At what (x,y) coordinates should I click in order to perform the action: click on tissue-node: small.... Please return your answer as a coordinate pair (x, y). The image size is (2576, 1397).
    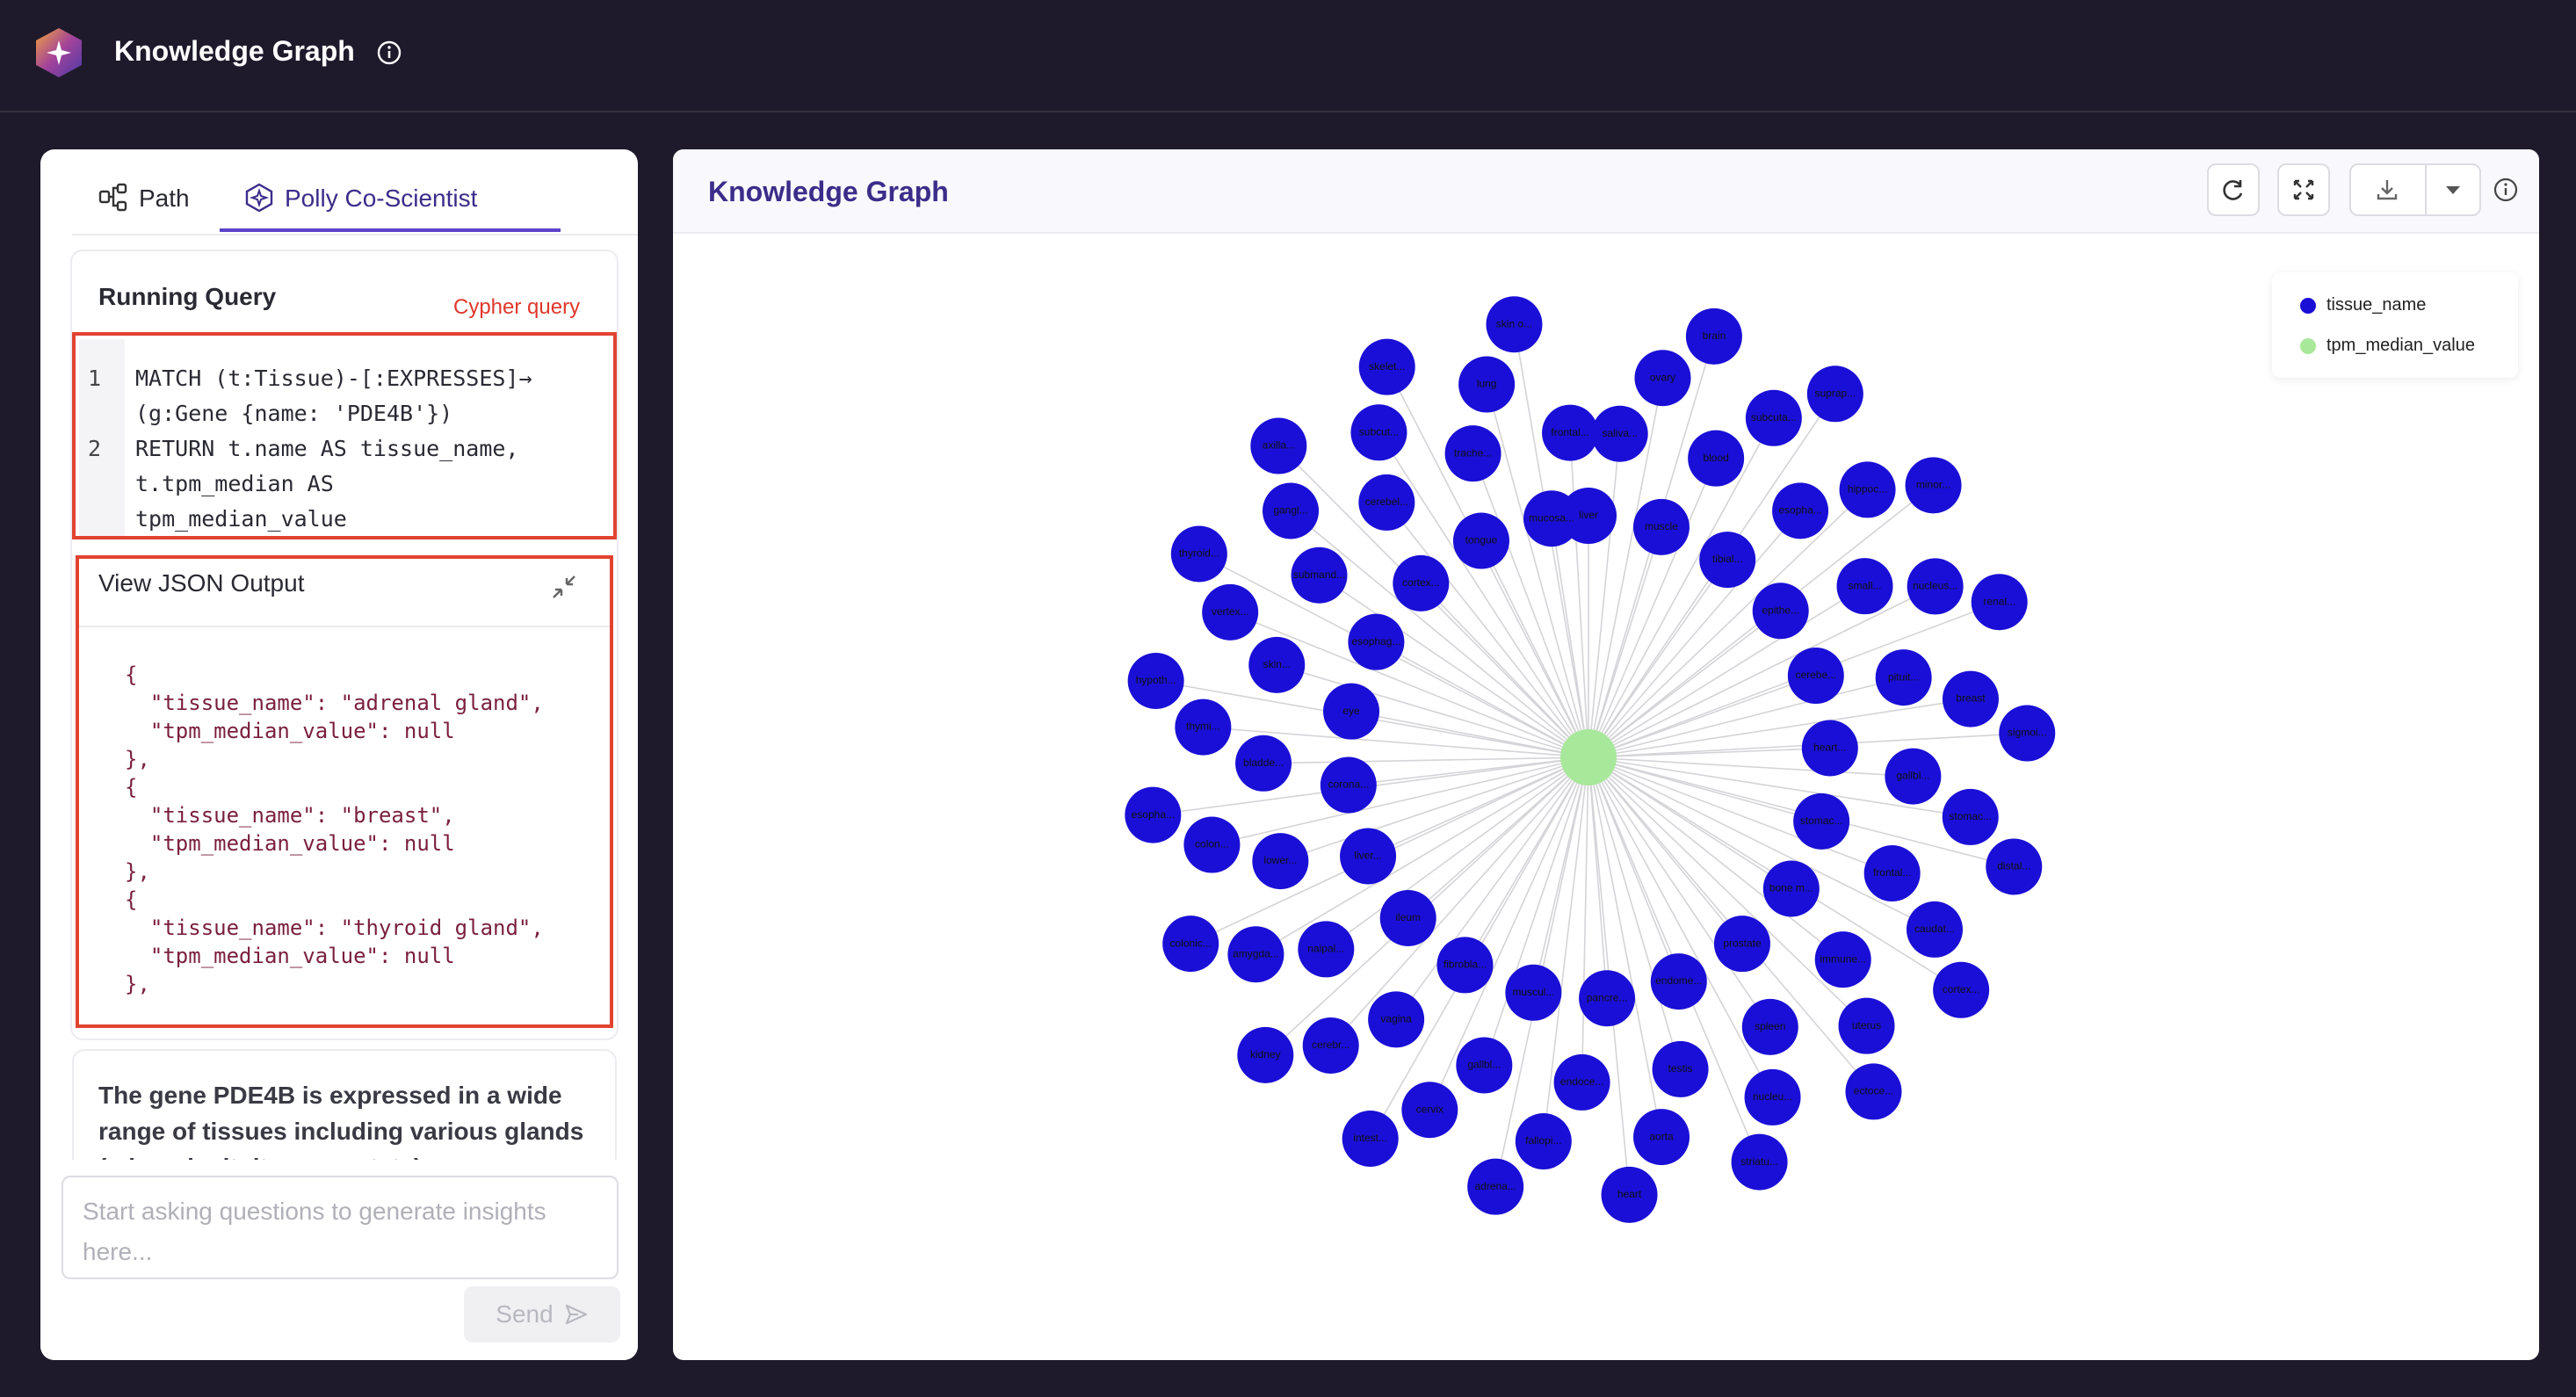
    Looking at the image, I should click on (1864, 586).